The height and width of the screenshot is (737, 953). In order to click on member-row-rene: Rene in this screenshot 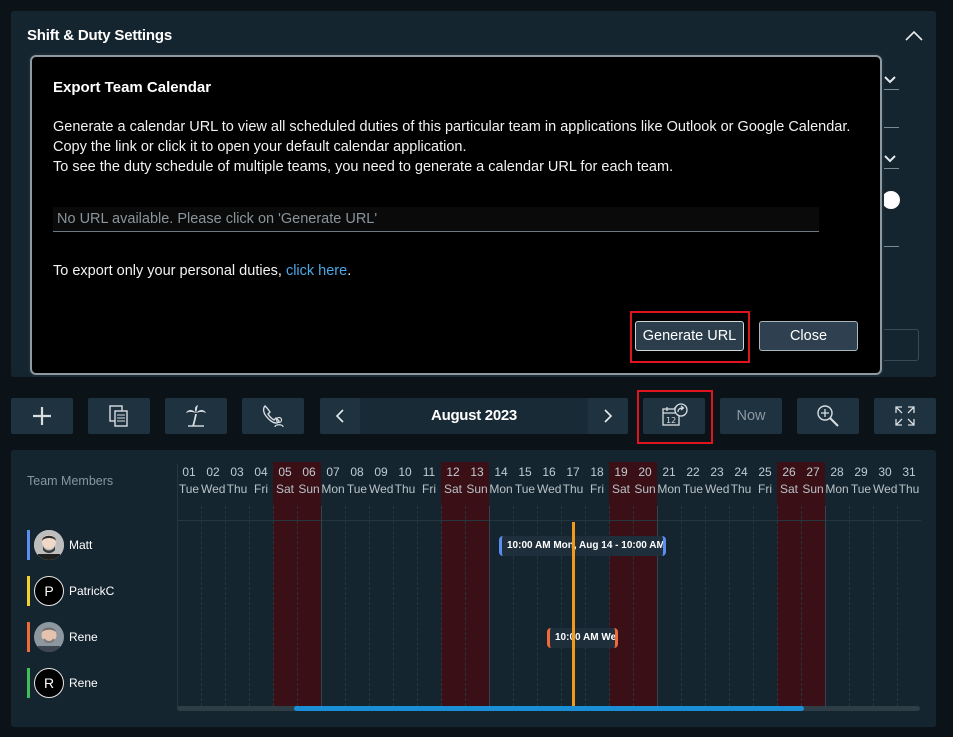, I will do `click(62, 637)`.